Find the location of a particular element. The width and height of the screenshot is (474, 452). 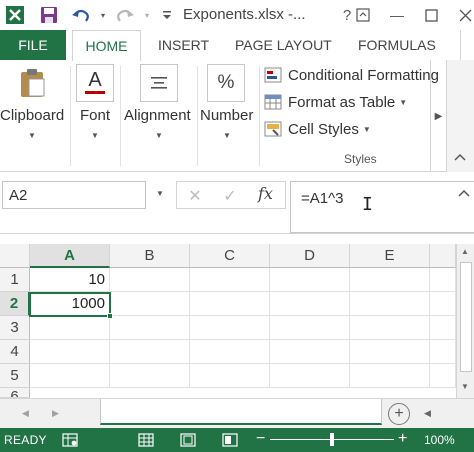

text-cursor-icon: I is located at coordinates (367, 204).